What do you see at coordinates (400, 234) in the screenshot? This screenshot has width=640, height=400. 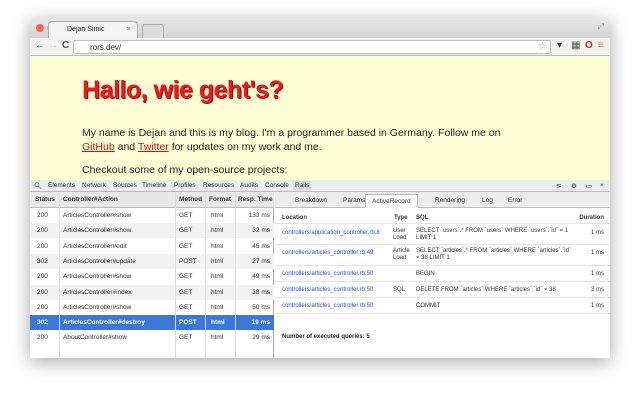 I see `query-type: User Load` at bounding box center [400, 234].